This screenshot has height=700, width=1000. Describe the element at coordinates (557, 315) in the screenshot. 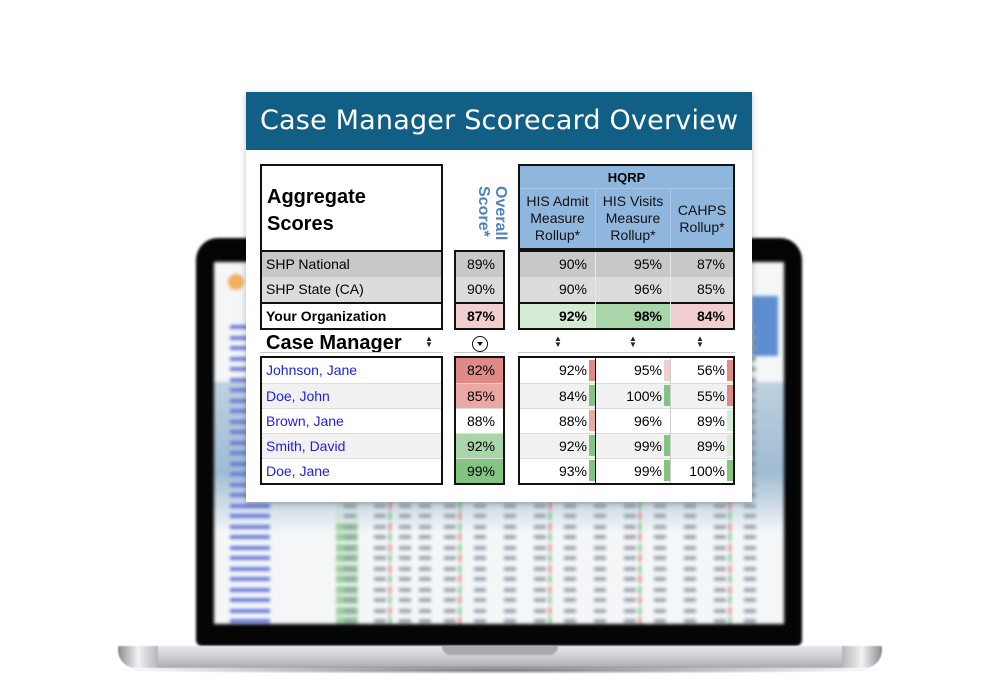

I see `aggregate-his-admit-value: 92%` at that location.